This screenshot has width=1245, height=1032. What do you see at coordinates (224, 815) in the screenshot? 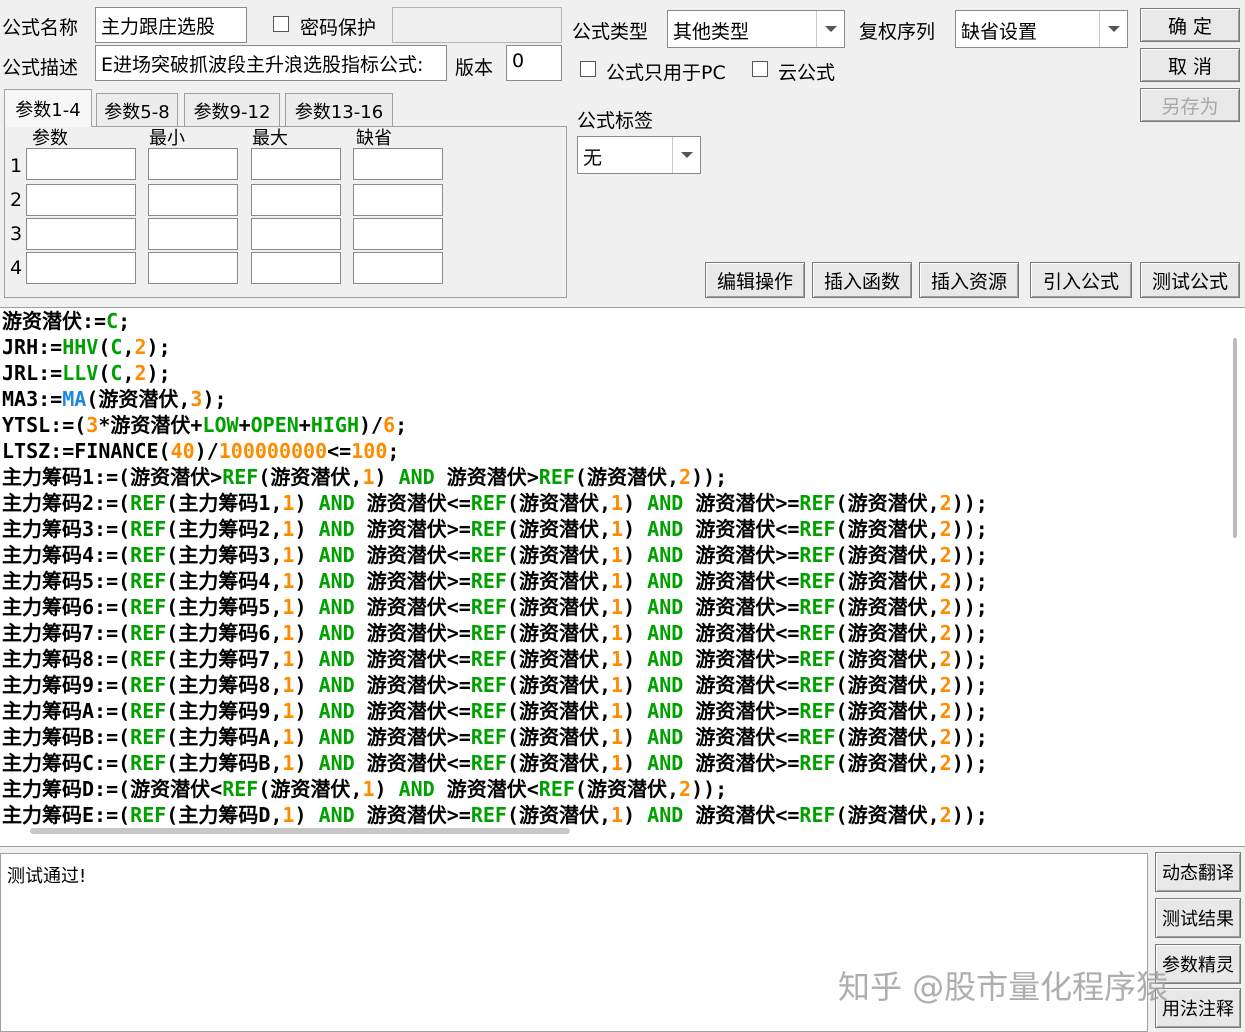
I see `code-token: (主力筹码D,` at bounding box center [224, 815].